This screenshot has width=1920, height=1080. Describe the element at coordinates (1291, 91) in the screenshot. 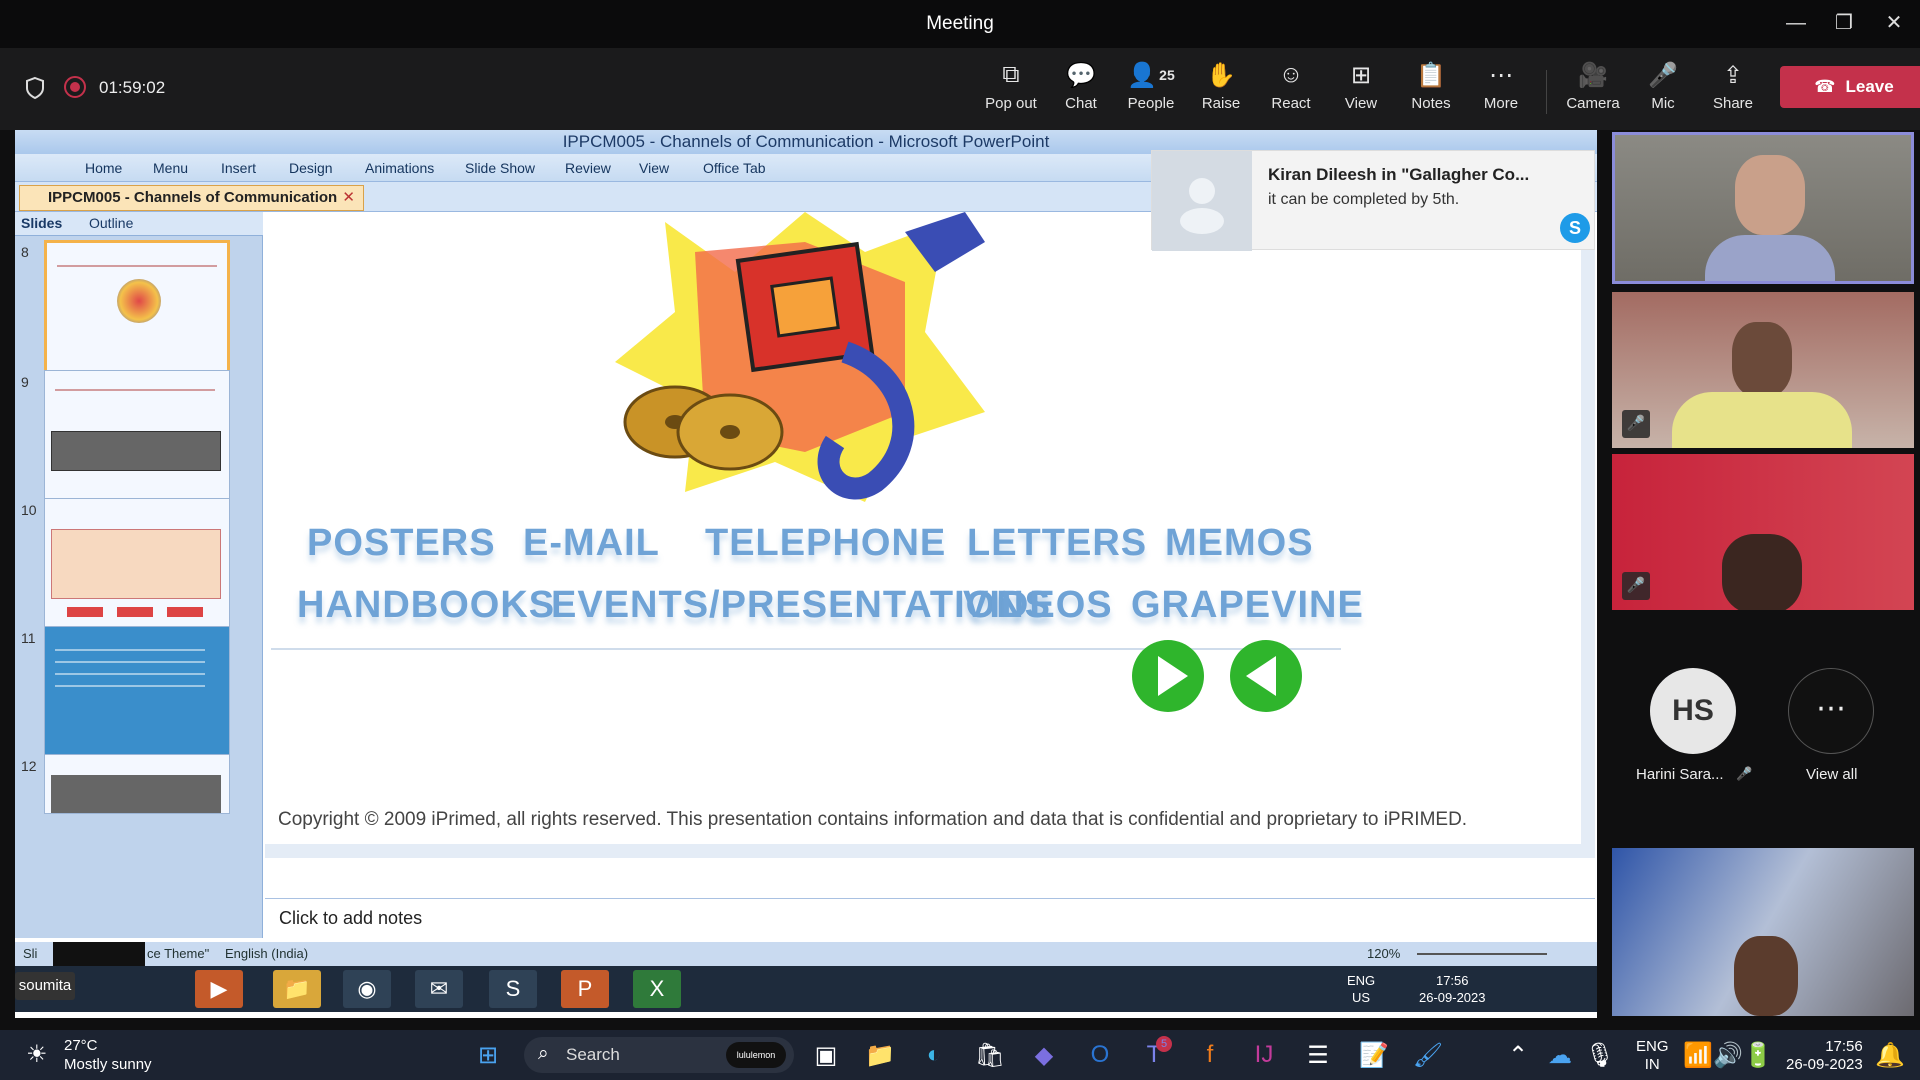

I see `react-button: ☺ React` at that location.